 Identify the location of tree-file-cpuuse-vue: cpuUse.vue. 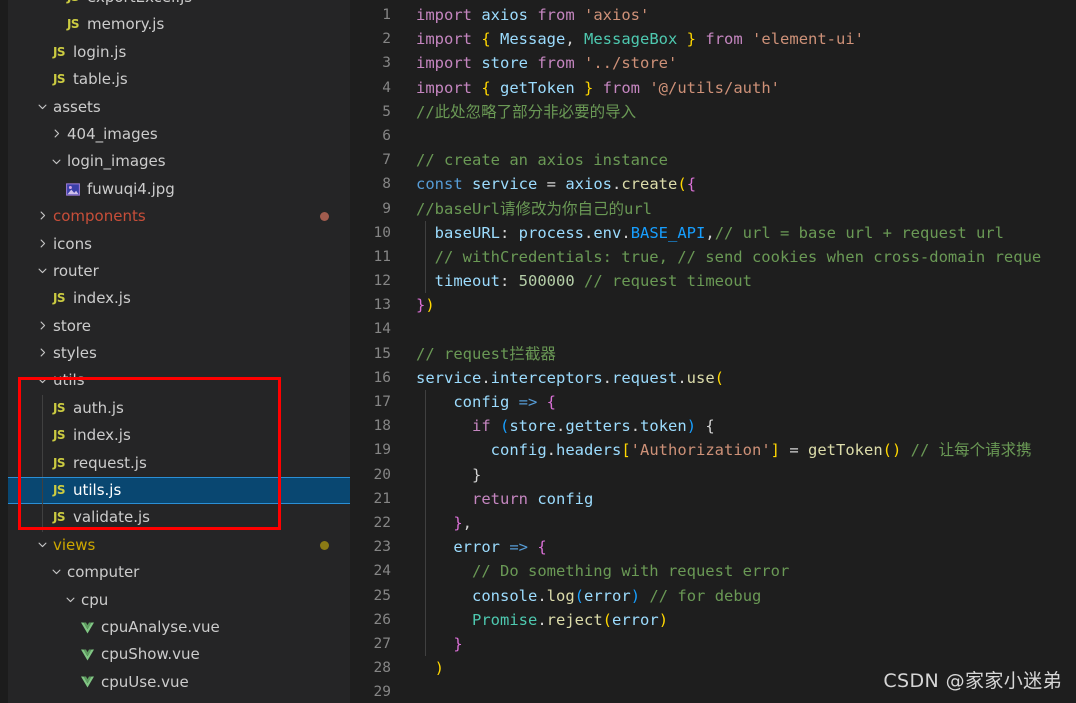
(179, 682).